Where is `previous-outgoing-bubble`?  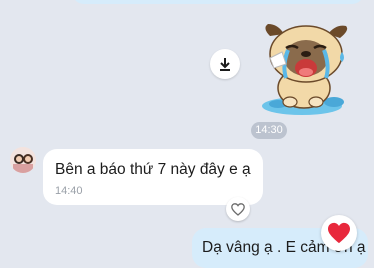 previous-outgoing-bubble is located at coordinates (218, 2).